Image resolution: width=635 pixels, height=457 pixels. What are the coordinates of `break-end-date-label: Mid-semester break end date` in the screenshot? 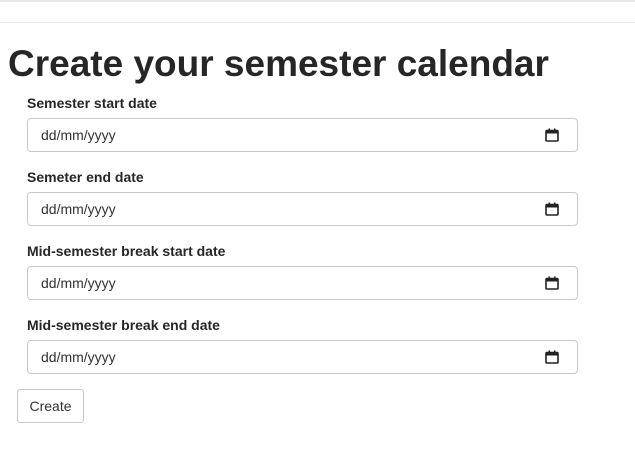 It's located at (123, 325).